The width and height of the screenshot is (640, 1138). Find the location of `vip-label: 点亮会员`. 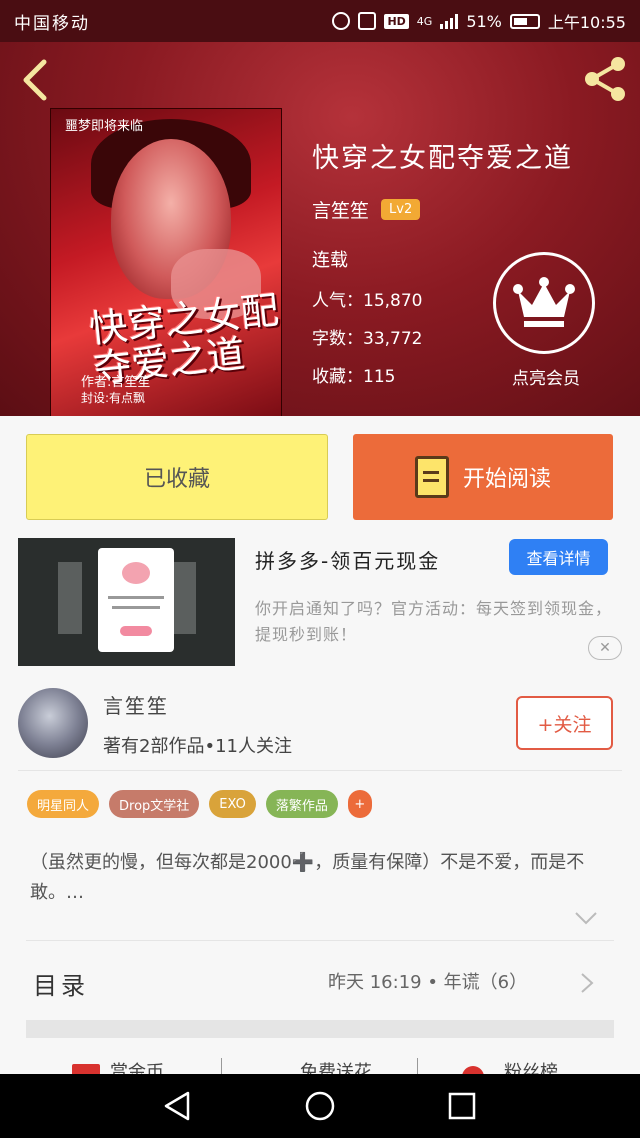

vip-label: 点亮会员 is located at coordinates (546, 376).